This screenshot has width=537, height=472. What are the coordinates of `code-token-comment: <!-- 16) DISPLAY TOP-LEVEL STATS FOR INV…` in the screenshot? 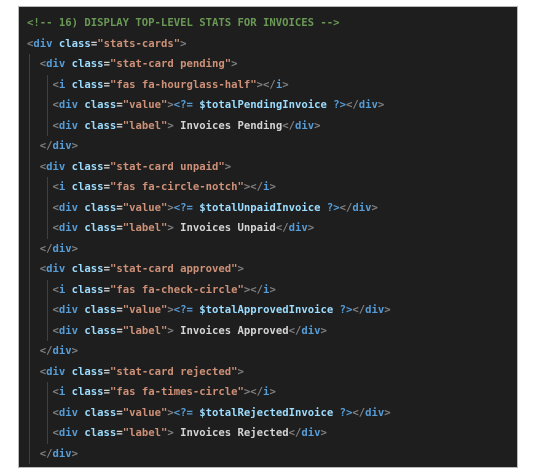 It's located at (183, 23).